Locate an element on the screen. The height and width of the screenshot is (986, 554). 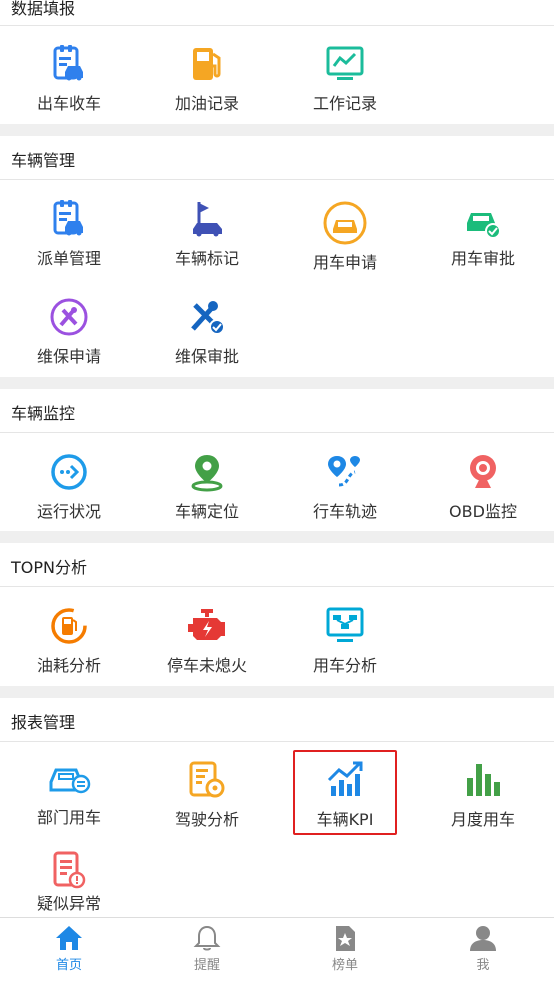
flag-car-icon is located at coordinates (207, 219).